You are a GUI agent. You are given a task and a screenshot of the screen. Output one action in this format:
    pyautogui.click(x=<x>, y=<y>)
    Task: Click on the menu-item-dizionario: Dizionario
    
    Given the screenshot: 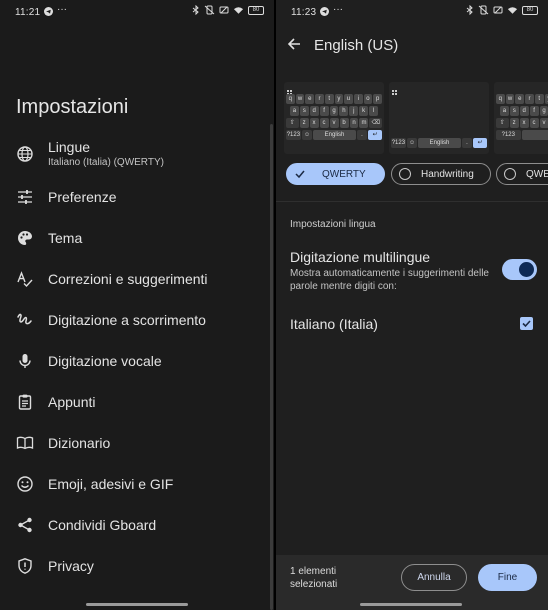 What is the action you would take?
    pyautogui.click(x=137, y=442)
    